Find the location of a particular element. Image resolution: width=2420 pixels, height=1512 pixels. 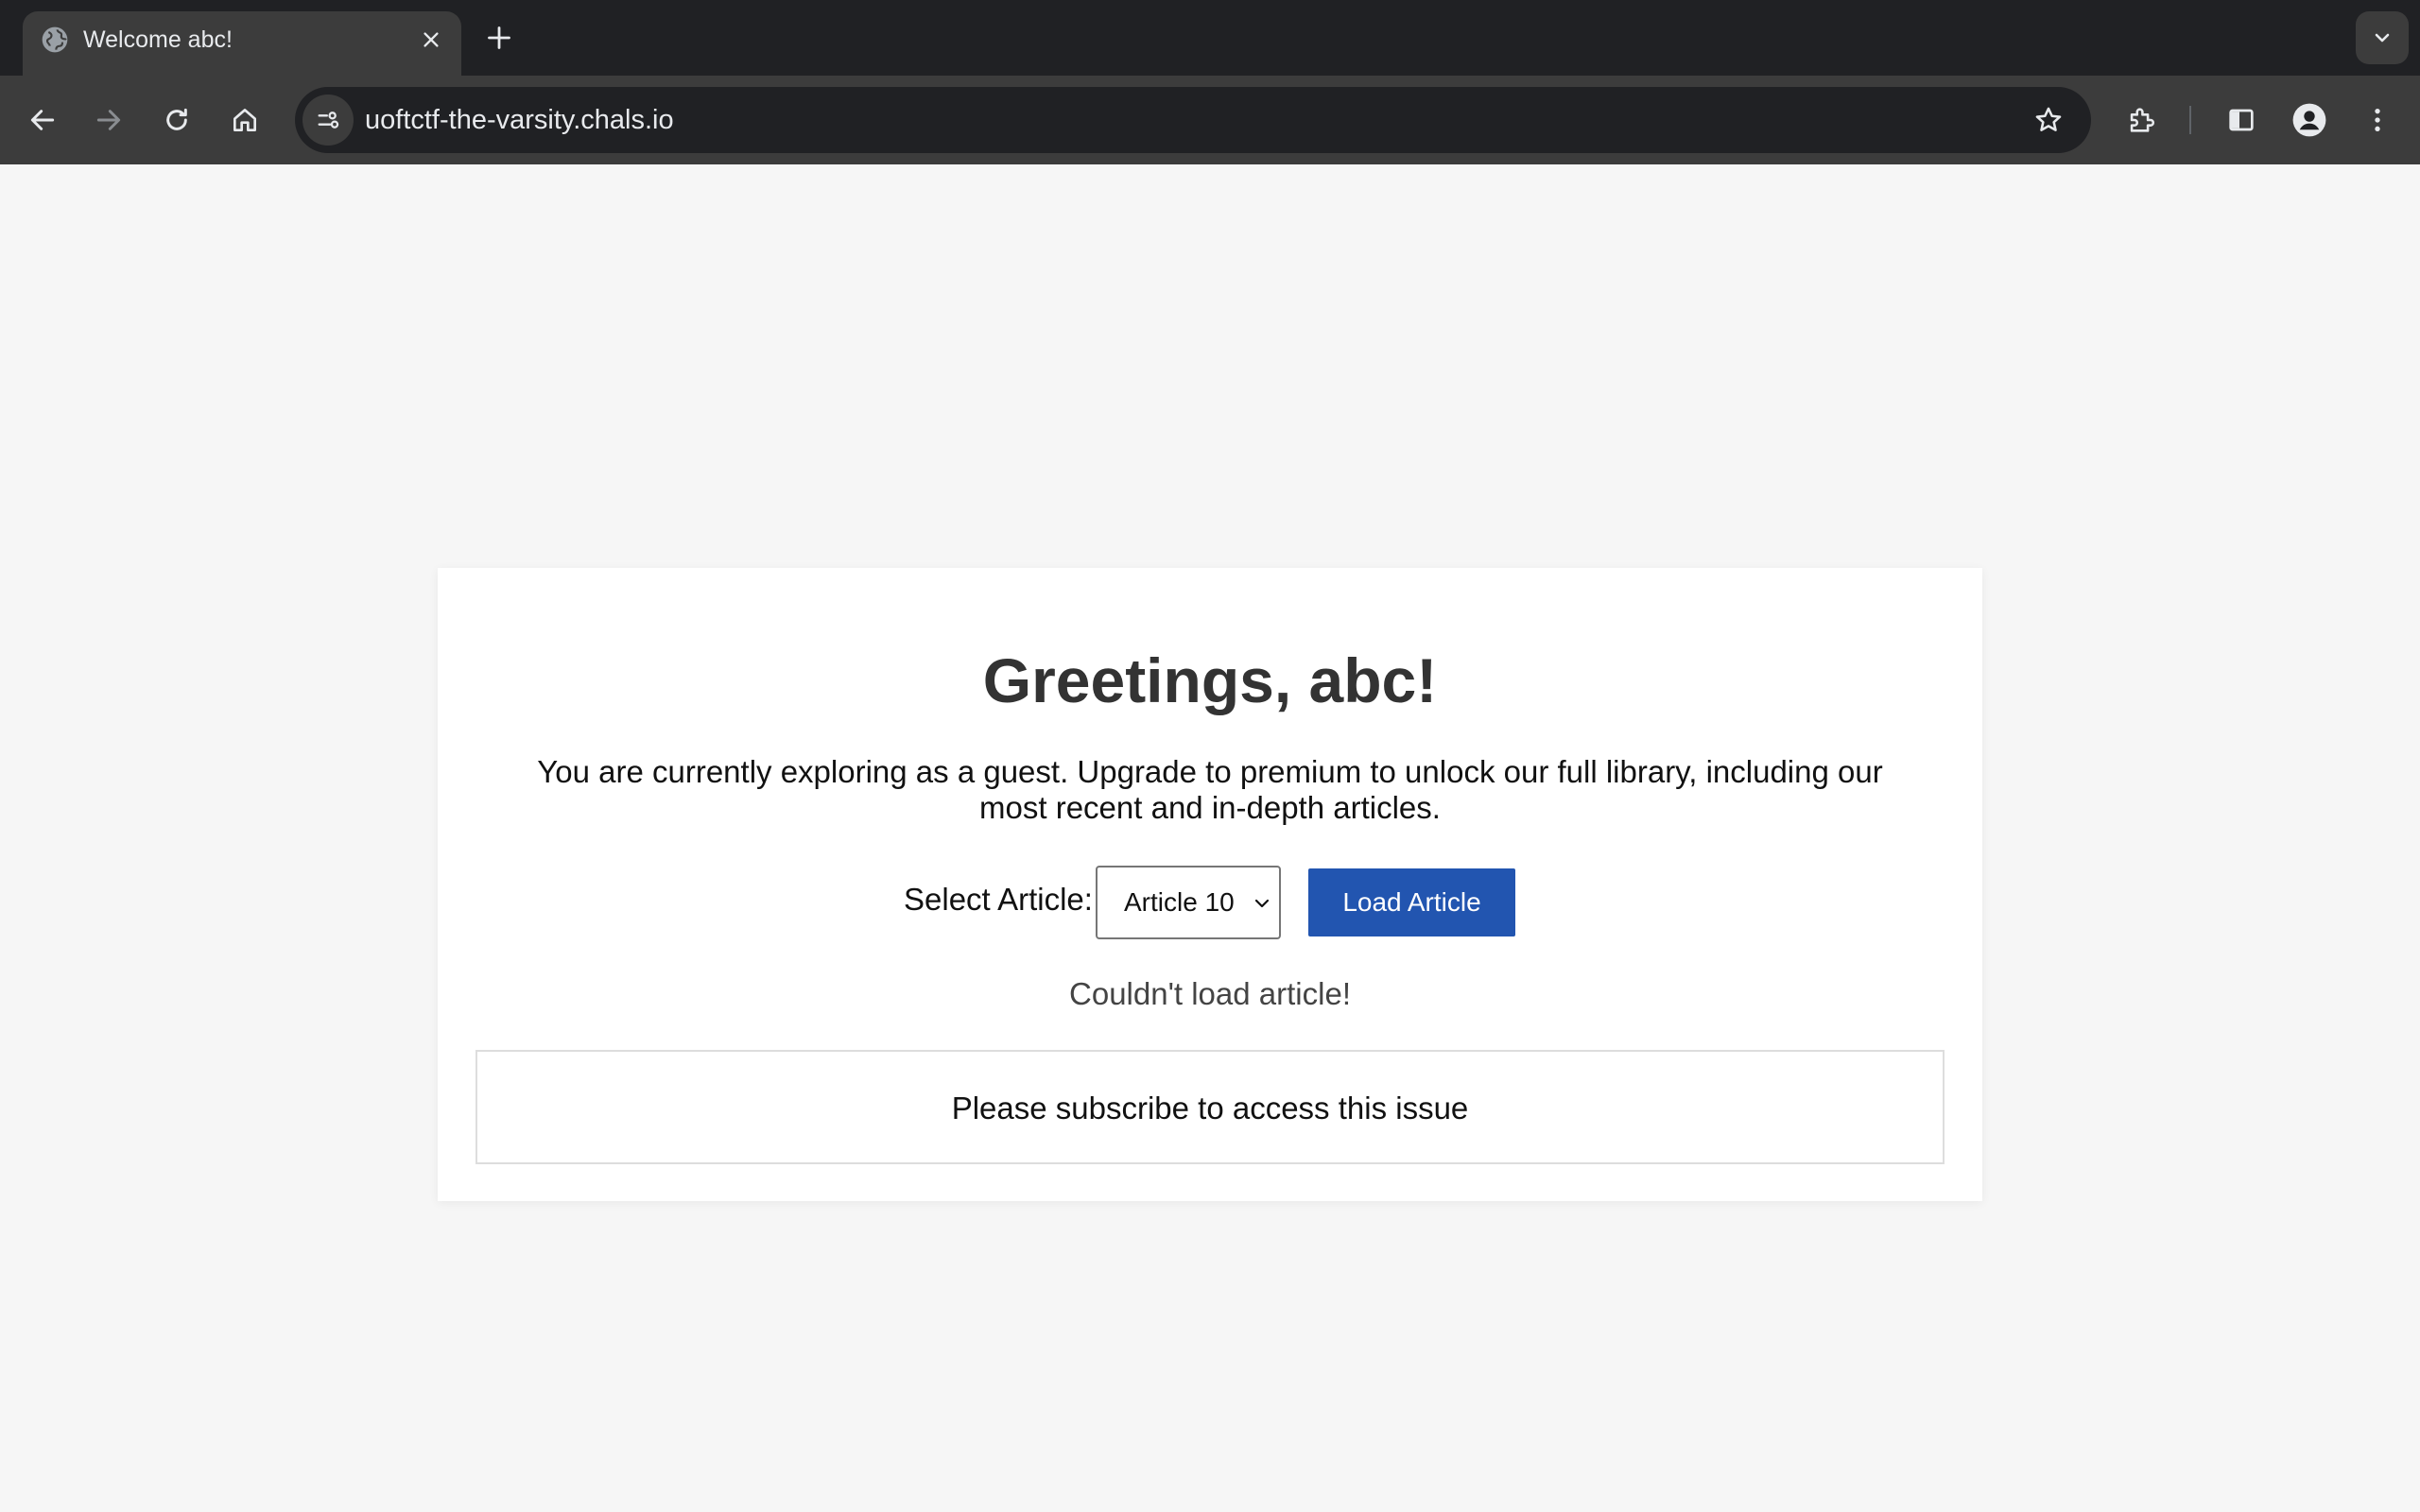

reload-button is located at coordinates (177, 120).